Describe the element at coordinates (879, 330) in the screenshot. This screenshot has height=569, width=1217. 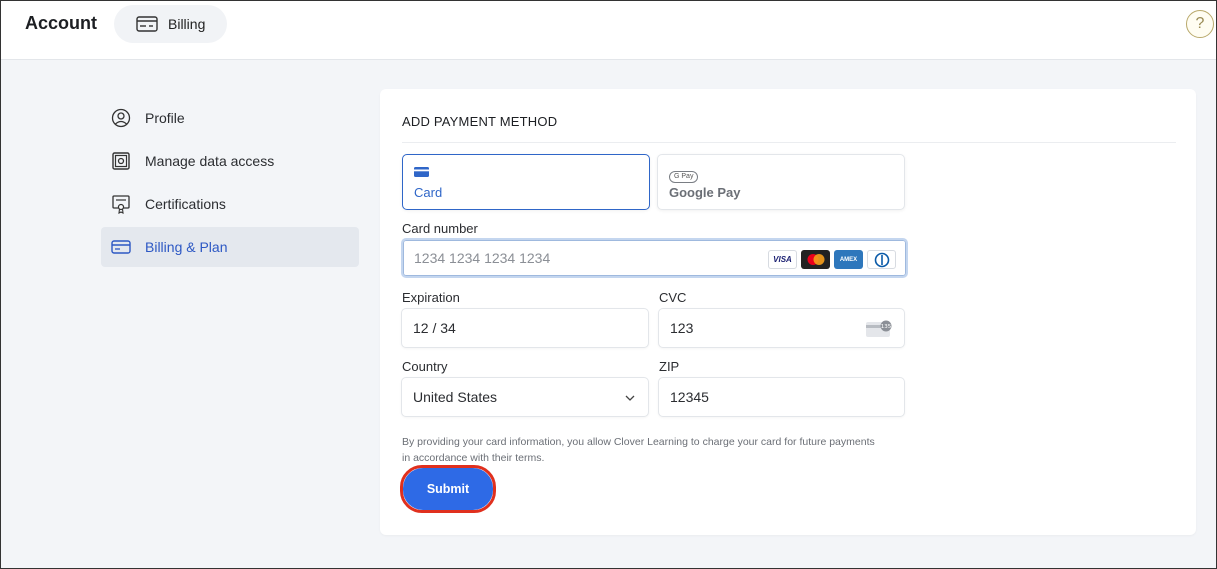
I see `cvc-card-icon: 135` at that location.